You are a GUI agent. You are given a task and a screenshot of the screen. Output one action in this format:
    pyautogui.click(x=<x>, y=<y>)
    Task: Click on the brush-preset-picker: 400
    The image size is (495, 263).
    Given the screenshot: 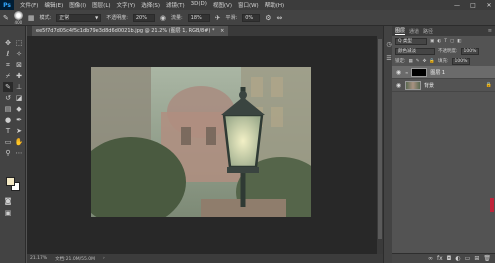 What is the action you would take?
    pyautogui.click(x=18, y=17)
    